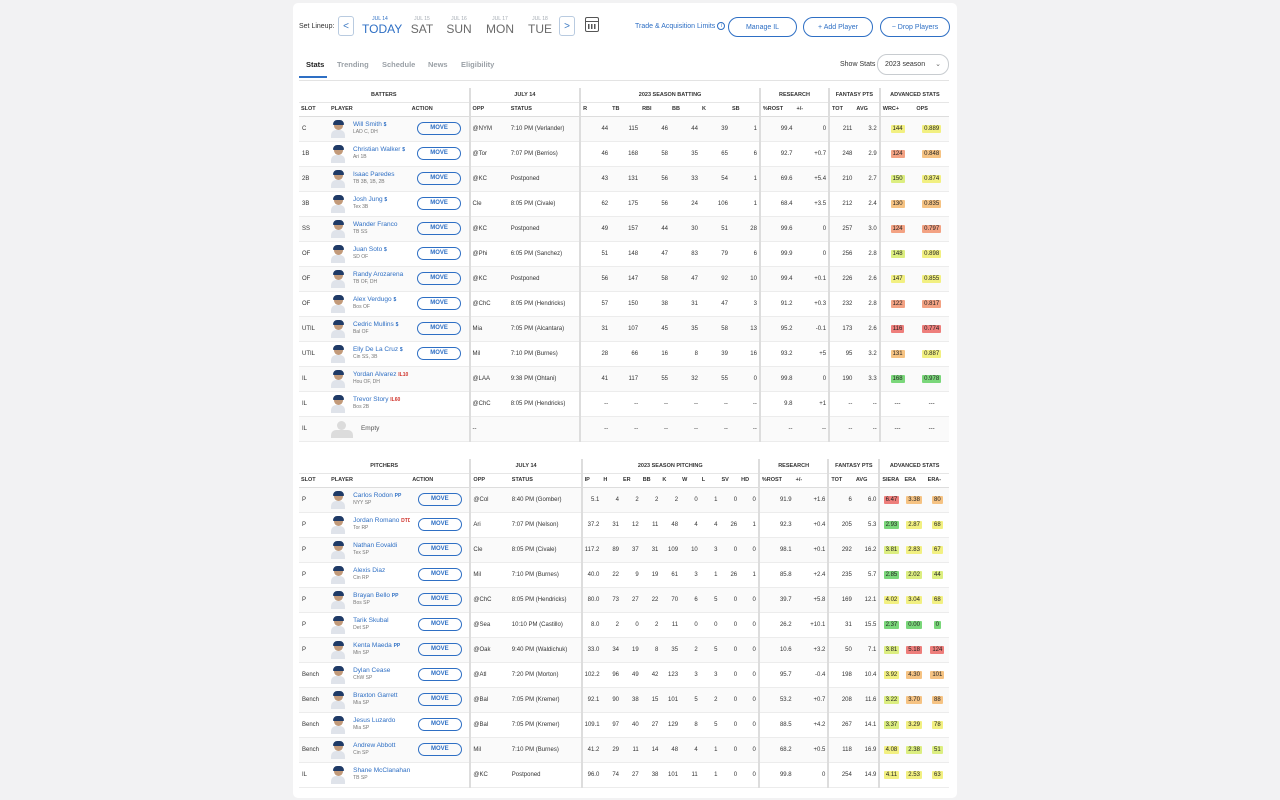 The image size is (1280, 800). Describe the element at coordinates (544, 329) in the screenshot. I see `game-status: 7:05 PM (Alcantara)` at that location.